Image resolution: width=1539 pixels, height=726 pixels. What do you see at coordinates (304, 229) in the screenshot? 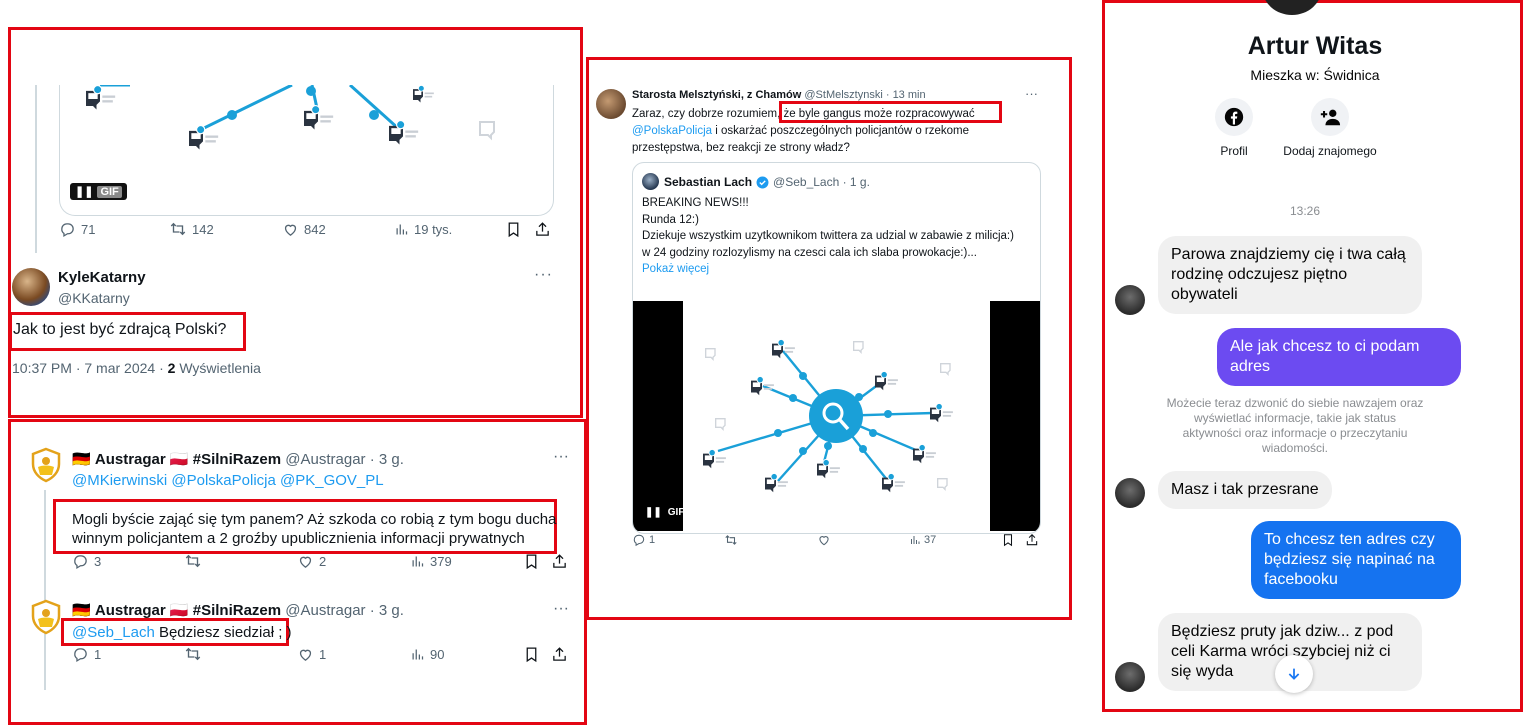
I see `like-button: 842` at bounding box center [304, 229].